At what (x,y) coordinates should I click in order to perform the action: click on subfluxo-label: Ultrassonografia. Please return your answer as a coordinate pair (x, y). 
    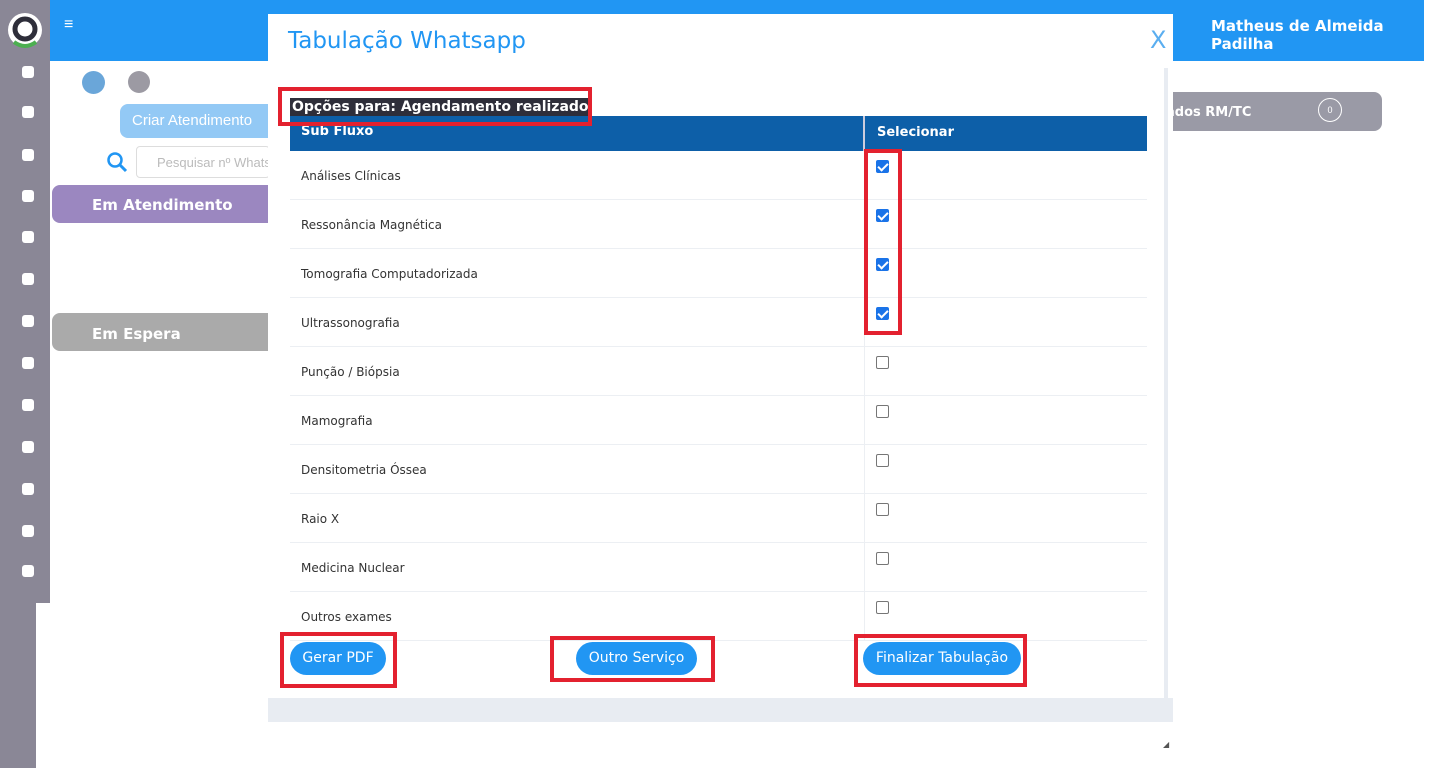
    Looking at the image, I should click on (577, 322).